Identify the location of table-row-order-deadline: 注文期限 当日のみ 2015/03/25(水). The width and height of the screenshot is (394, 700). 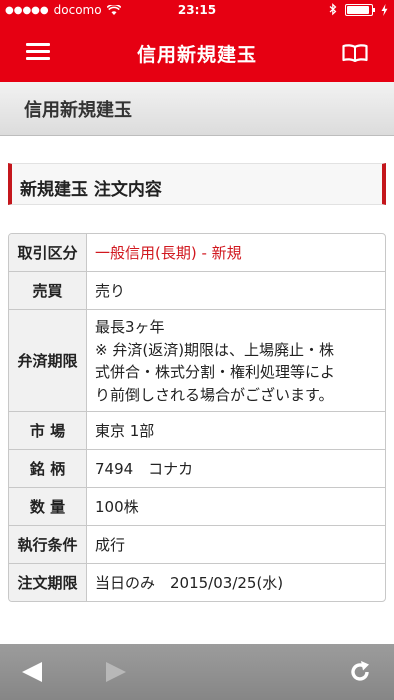
(197, 582).